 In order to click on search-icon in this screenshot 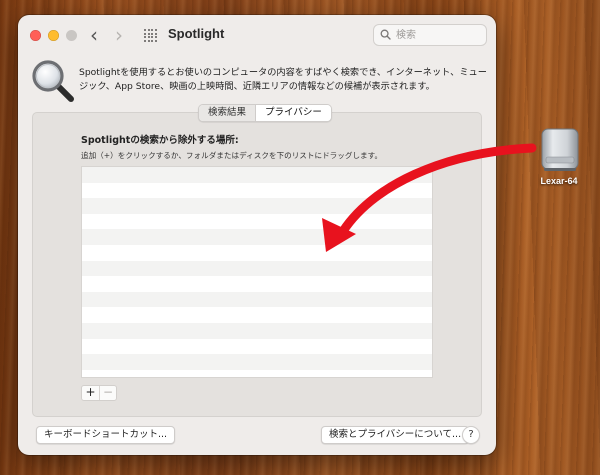, I will do `click(385, 34)`.